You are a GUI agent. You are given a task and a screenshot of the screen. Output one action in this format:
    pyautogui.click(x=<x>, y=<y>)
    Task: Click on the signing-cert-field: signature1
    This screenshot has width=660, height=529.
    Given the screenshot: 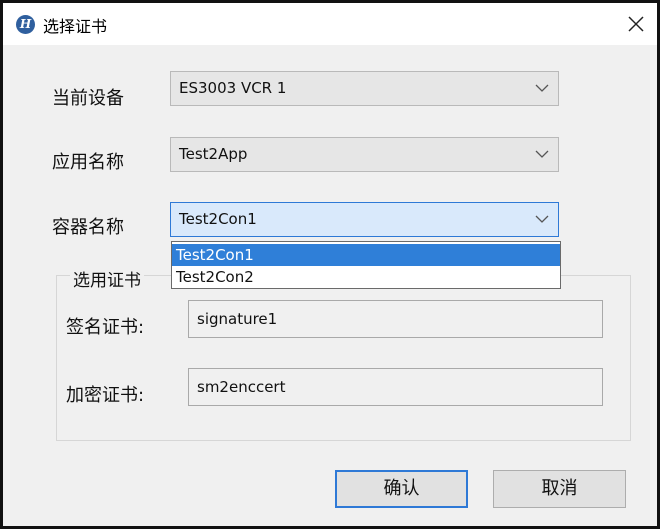 What is the action you would take?
    pyautogui.click(x=395, y=319)
    